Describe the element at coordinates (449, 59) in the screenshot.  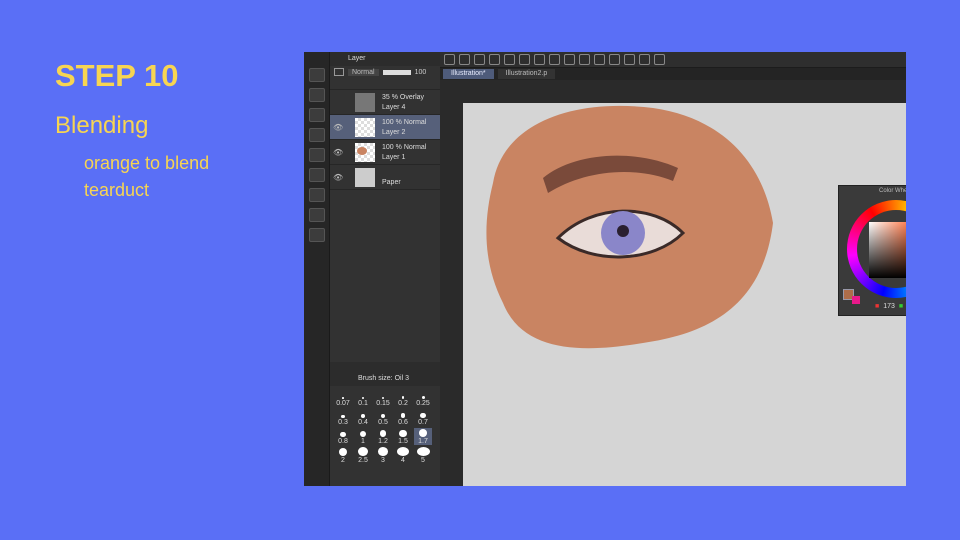
I see `view-icon` at that location.